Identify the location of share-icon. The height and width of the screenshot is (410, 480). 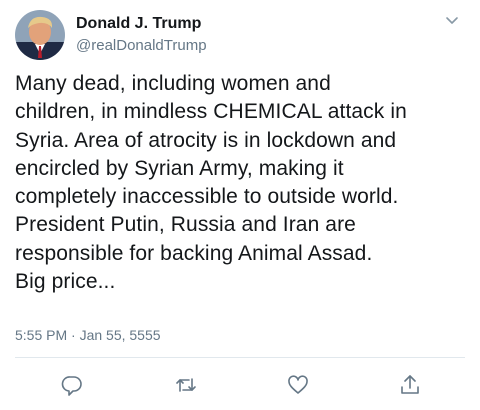
(410, 385).